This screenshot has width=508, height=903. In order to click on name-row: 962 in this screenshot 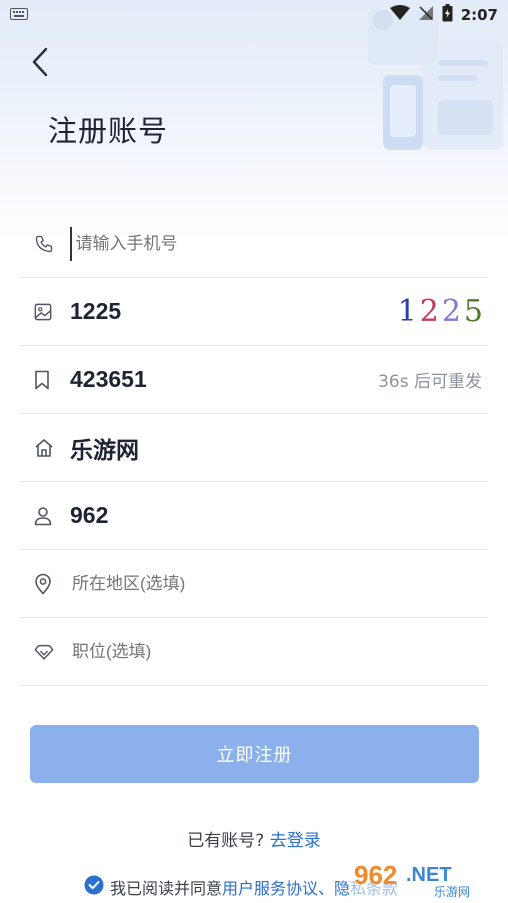, I will do `click(254, 516)`.